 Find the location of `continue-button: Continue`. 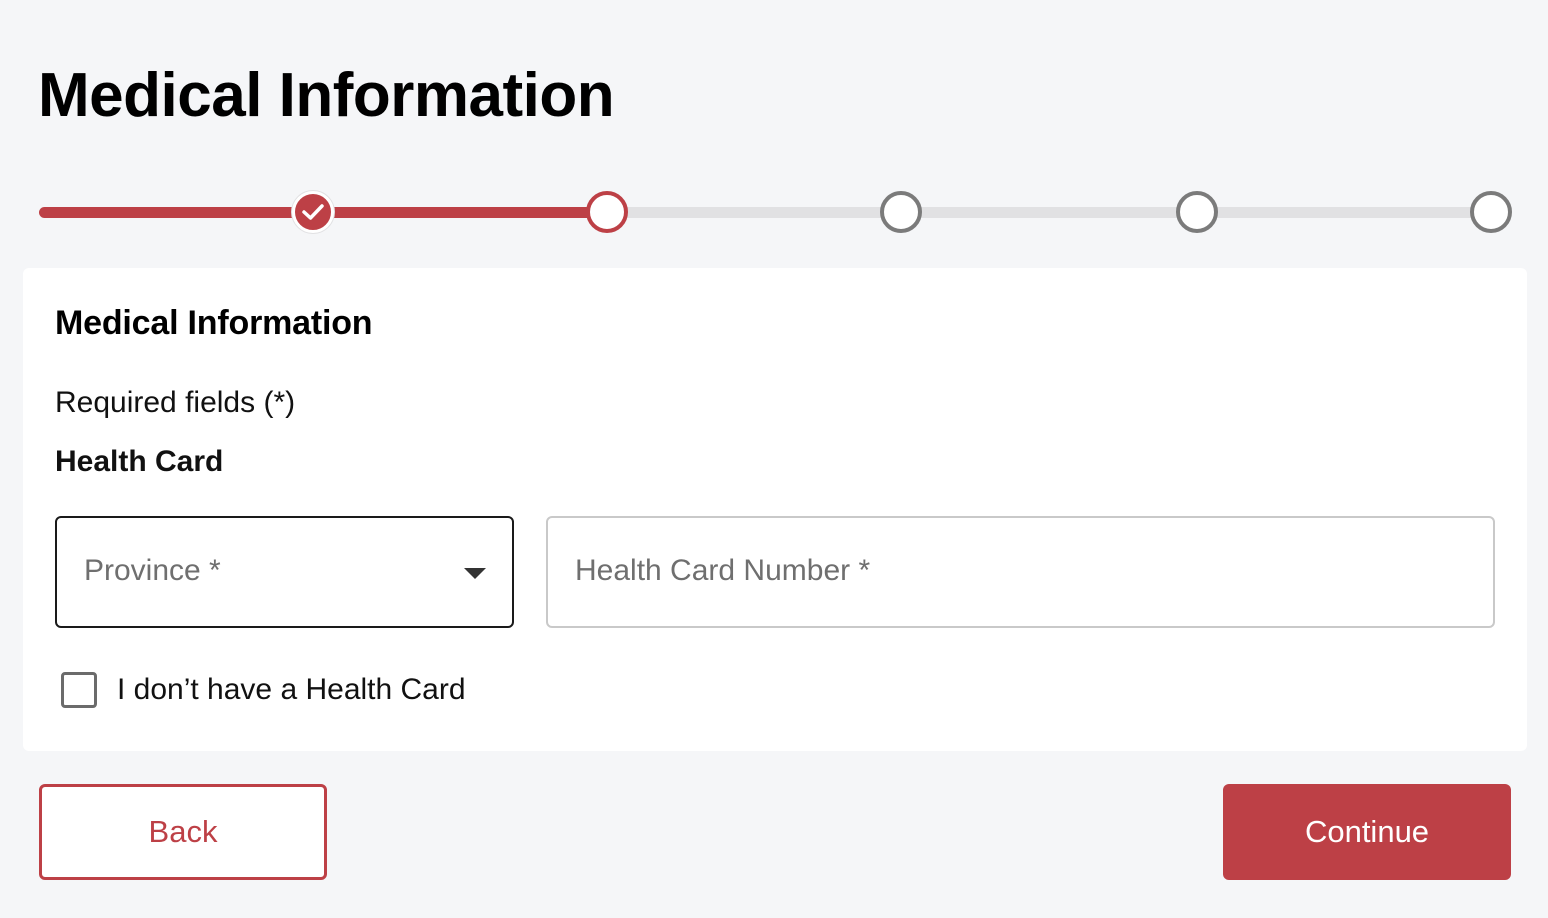

continue-button: Continue is located at coordinates (1367, 832).